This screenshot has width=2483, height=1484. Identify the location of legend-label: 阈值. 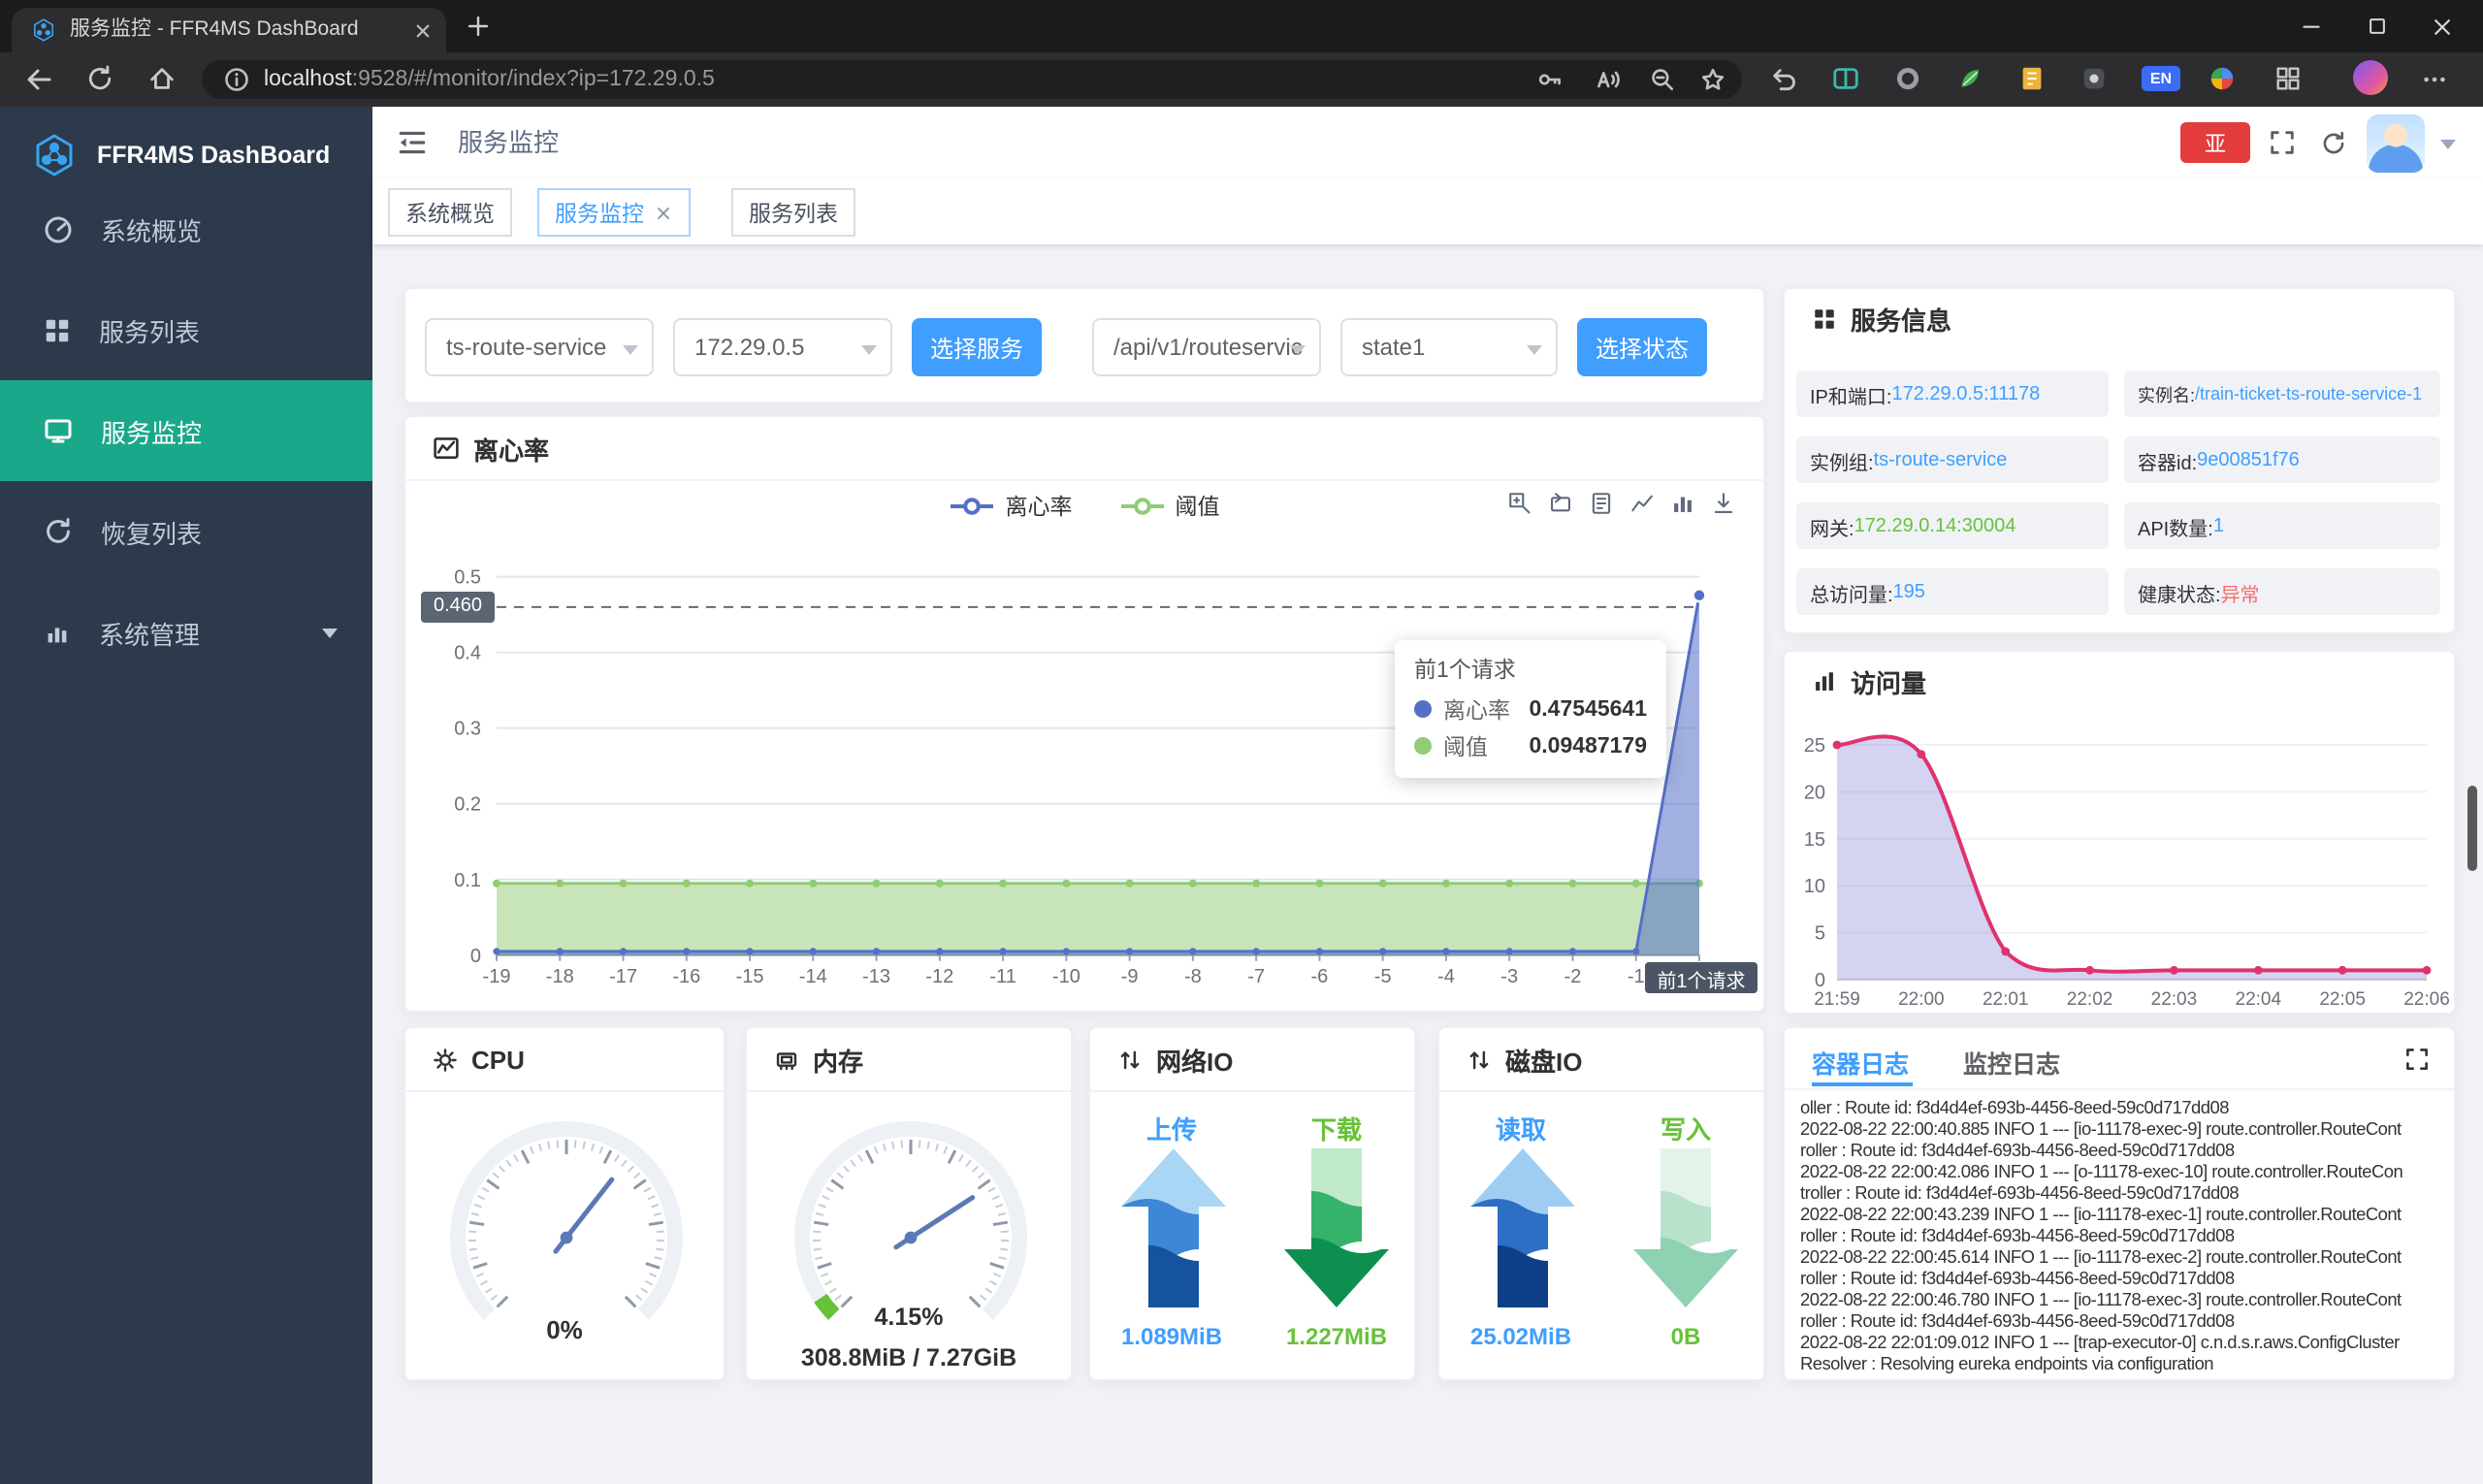
(1198, 506).